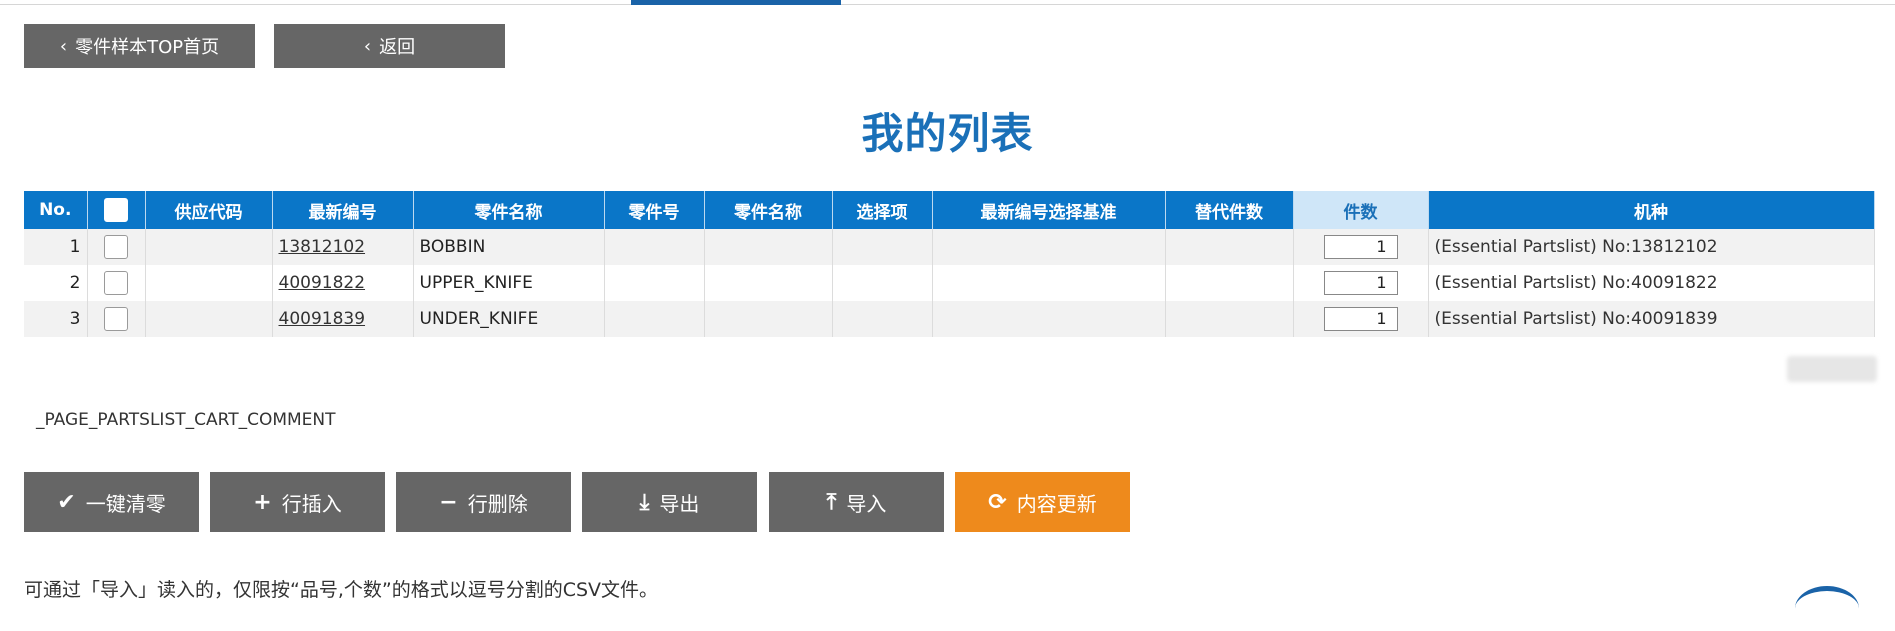 This screenshot has width=1895, height=631. I want to click on back-button: ‹ 返回, so click(389, 46).